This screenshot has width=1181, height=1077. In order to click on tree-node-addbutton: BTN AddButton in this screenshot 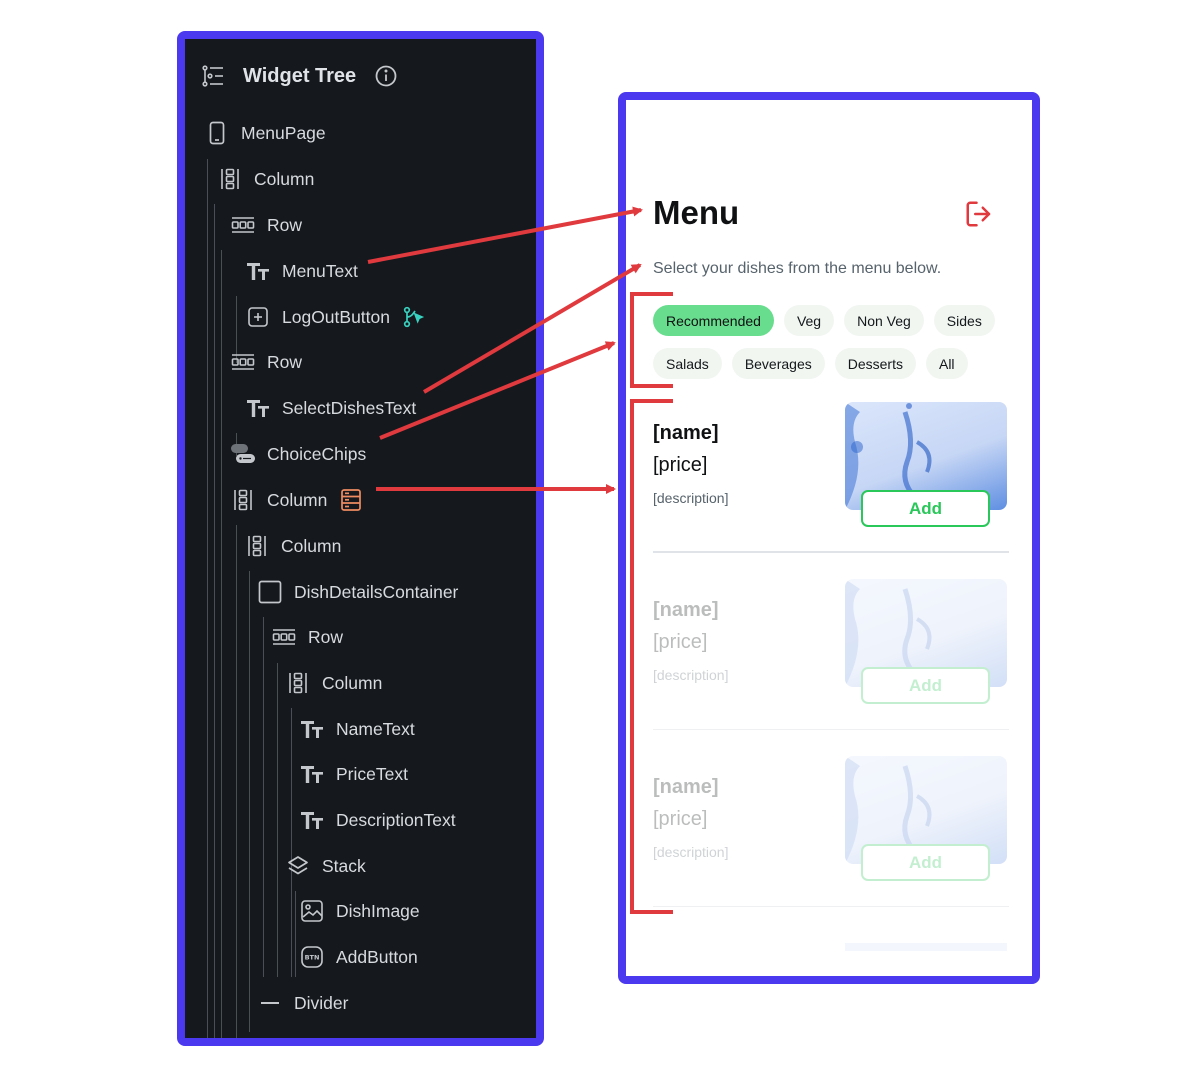, I will do `click(359, 957)`.